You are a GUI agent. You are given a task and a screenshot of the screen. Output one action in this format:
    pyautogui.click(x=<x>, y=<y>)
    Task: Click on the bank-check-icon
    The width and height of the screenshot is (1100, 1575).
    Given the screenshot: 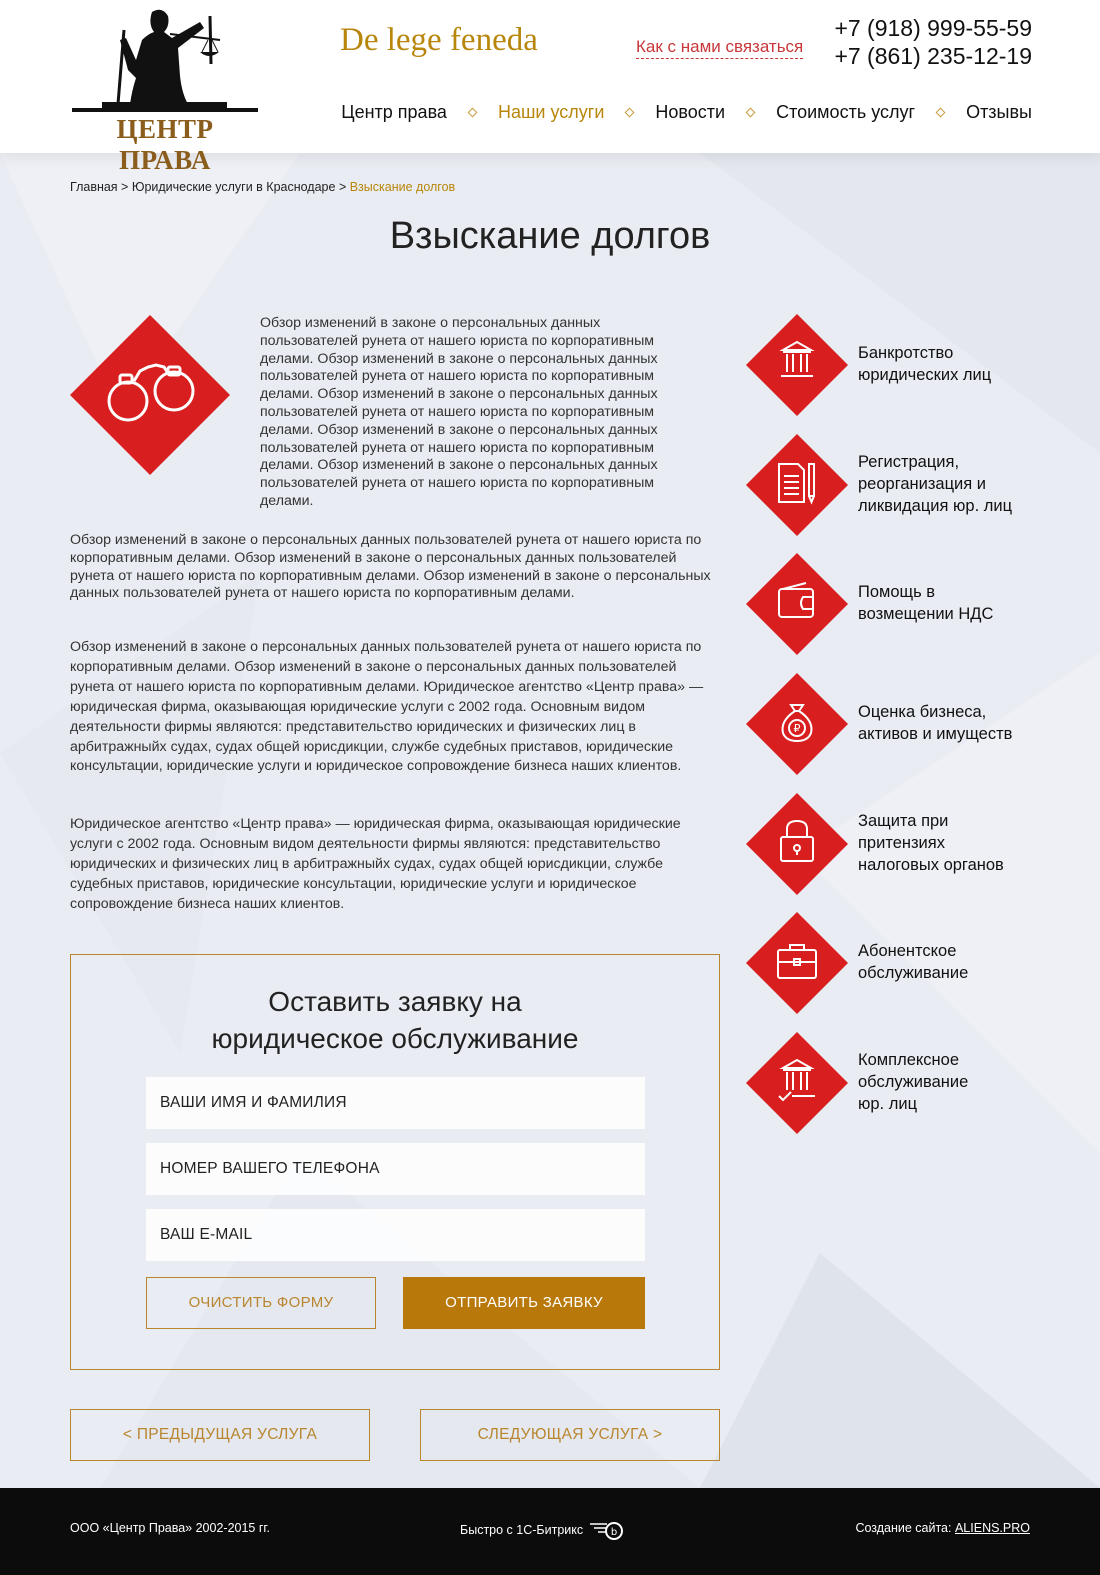 What is the action you would take?
    pyautogui.click(x=797, y=1083)
    